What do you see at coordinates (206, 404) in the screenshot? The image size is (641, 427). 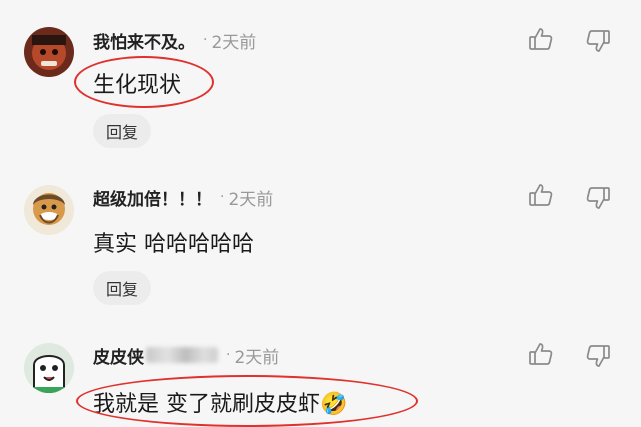 I see `comment-text-content: 我就是 变了就刷皮皮虾` at bounding box center [206, 404].